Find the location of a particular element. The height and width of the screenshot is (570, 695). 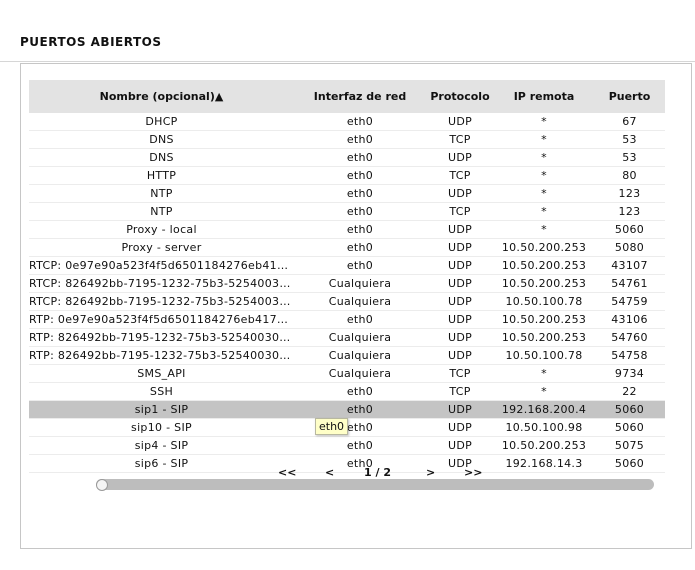

scrollbar-thumb is located at coordinates (102, 485).